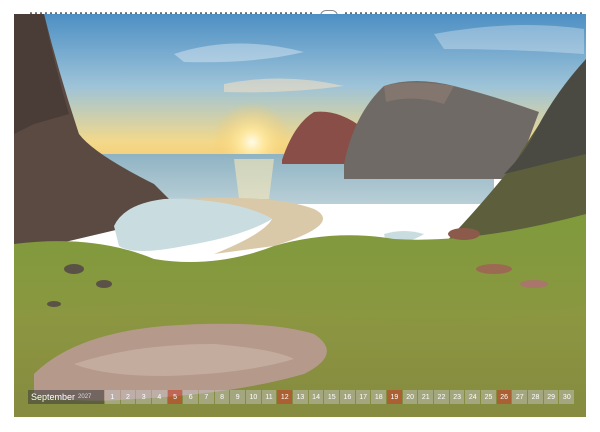 The image size is (600, 432). What do you see at coordinates (347, 397) in the screenshot?
I see `calendar-day: 16` at bounding box center [347, 397].